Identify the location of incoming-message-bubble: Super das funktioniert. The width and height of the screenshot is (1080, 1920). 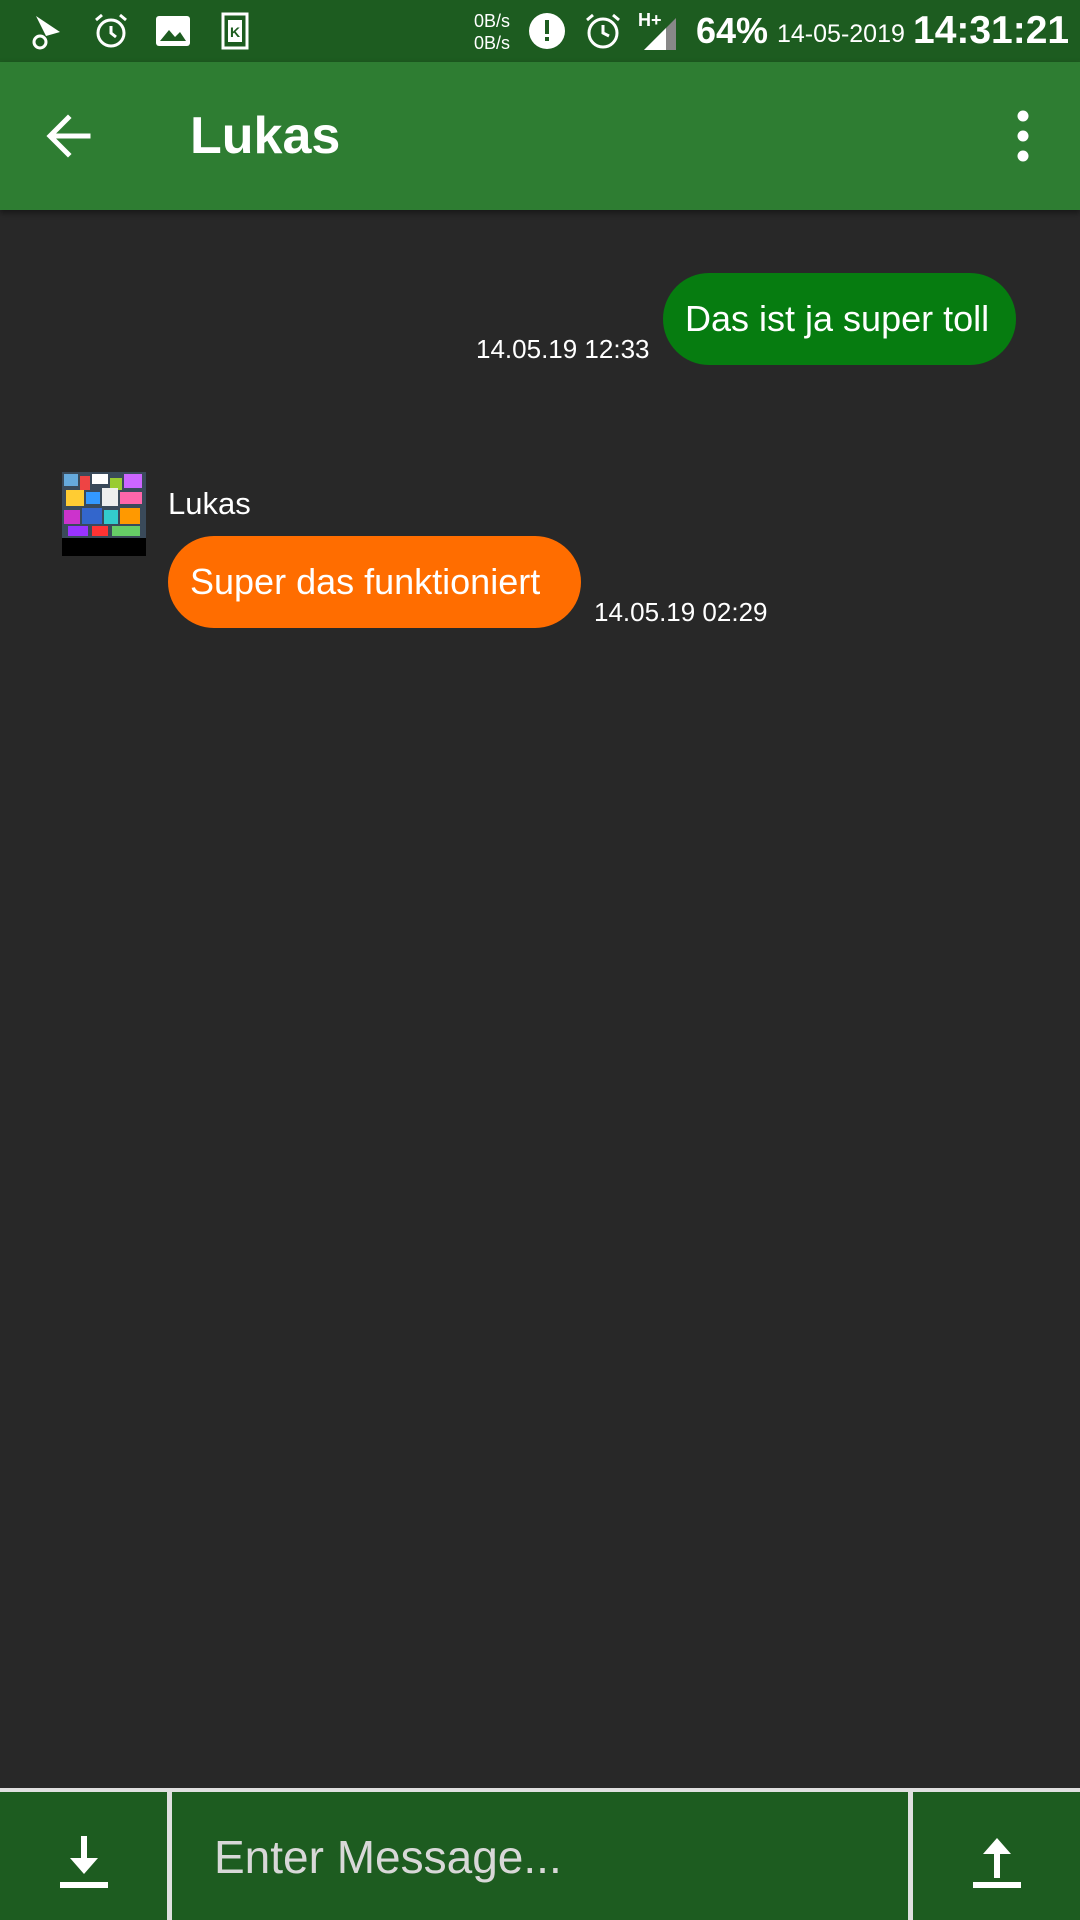
(374, 582).